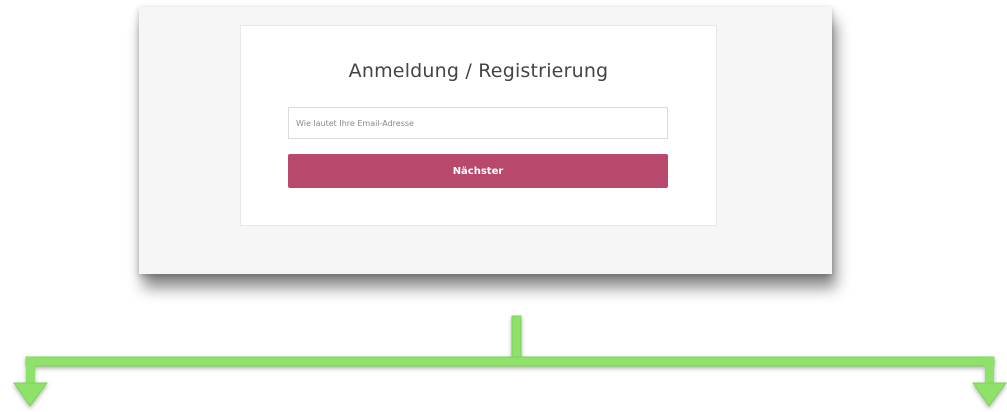  I want to click on connector-bar, so click(510, 361).